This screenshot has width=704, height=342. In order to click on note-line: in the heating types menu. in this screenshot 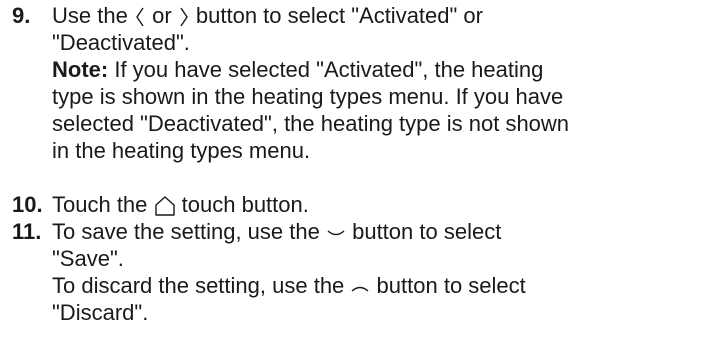, I will do `click(181, 150)`.